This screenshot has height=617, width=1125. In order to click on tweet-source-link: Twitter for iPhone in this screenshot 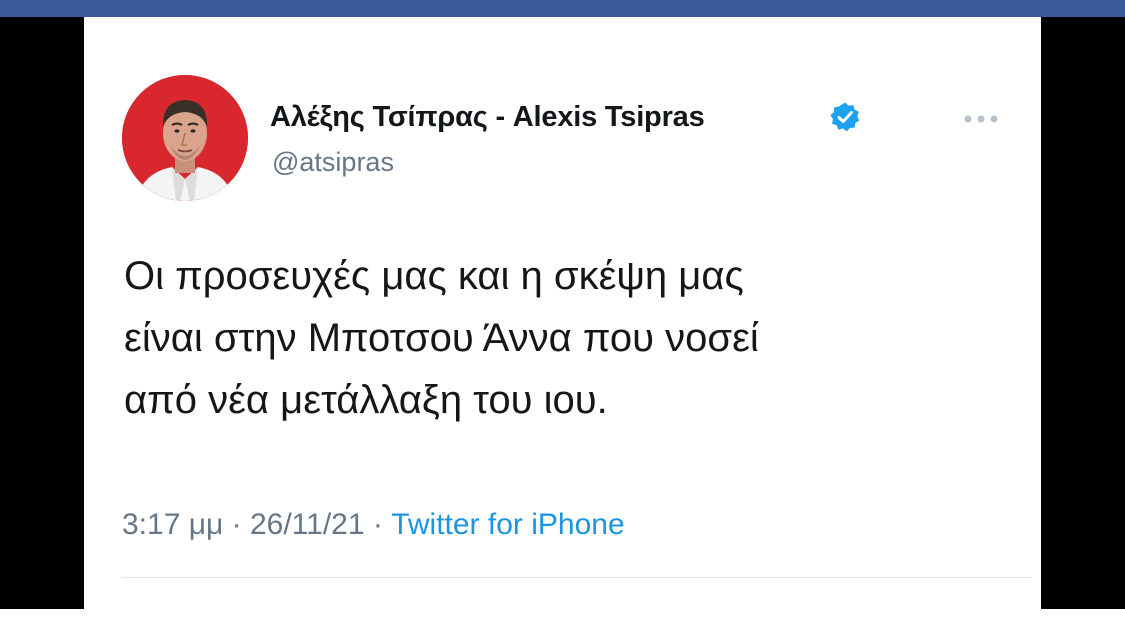, I will do `click(507, 524)`.